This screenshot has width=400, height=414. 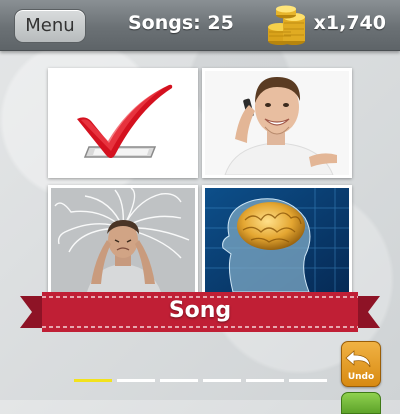 I want to click on songs-counter: Songs: 25, so click(x=181, y=23).